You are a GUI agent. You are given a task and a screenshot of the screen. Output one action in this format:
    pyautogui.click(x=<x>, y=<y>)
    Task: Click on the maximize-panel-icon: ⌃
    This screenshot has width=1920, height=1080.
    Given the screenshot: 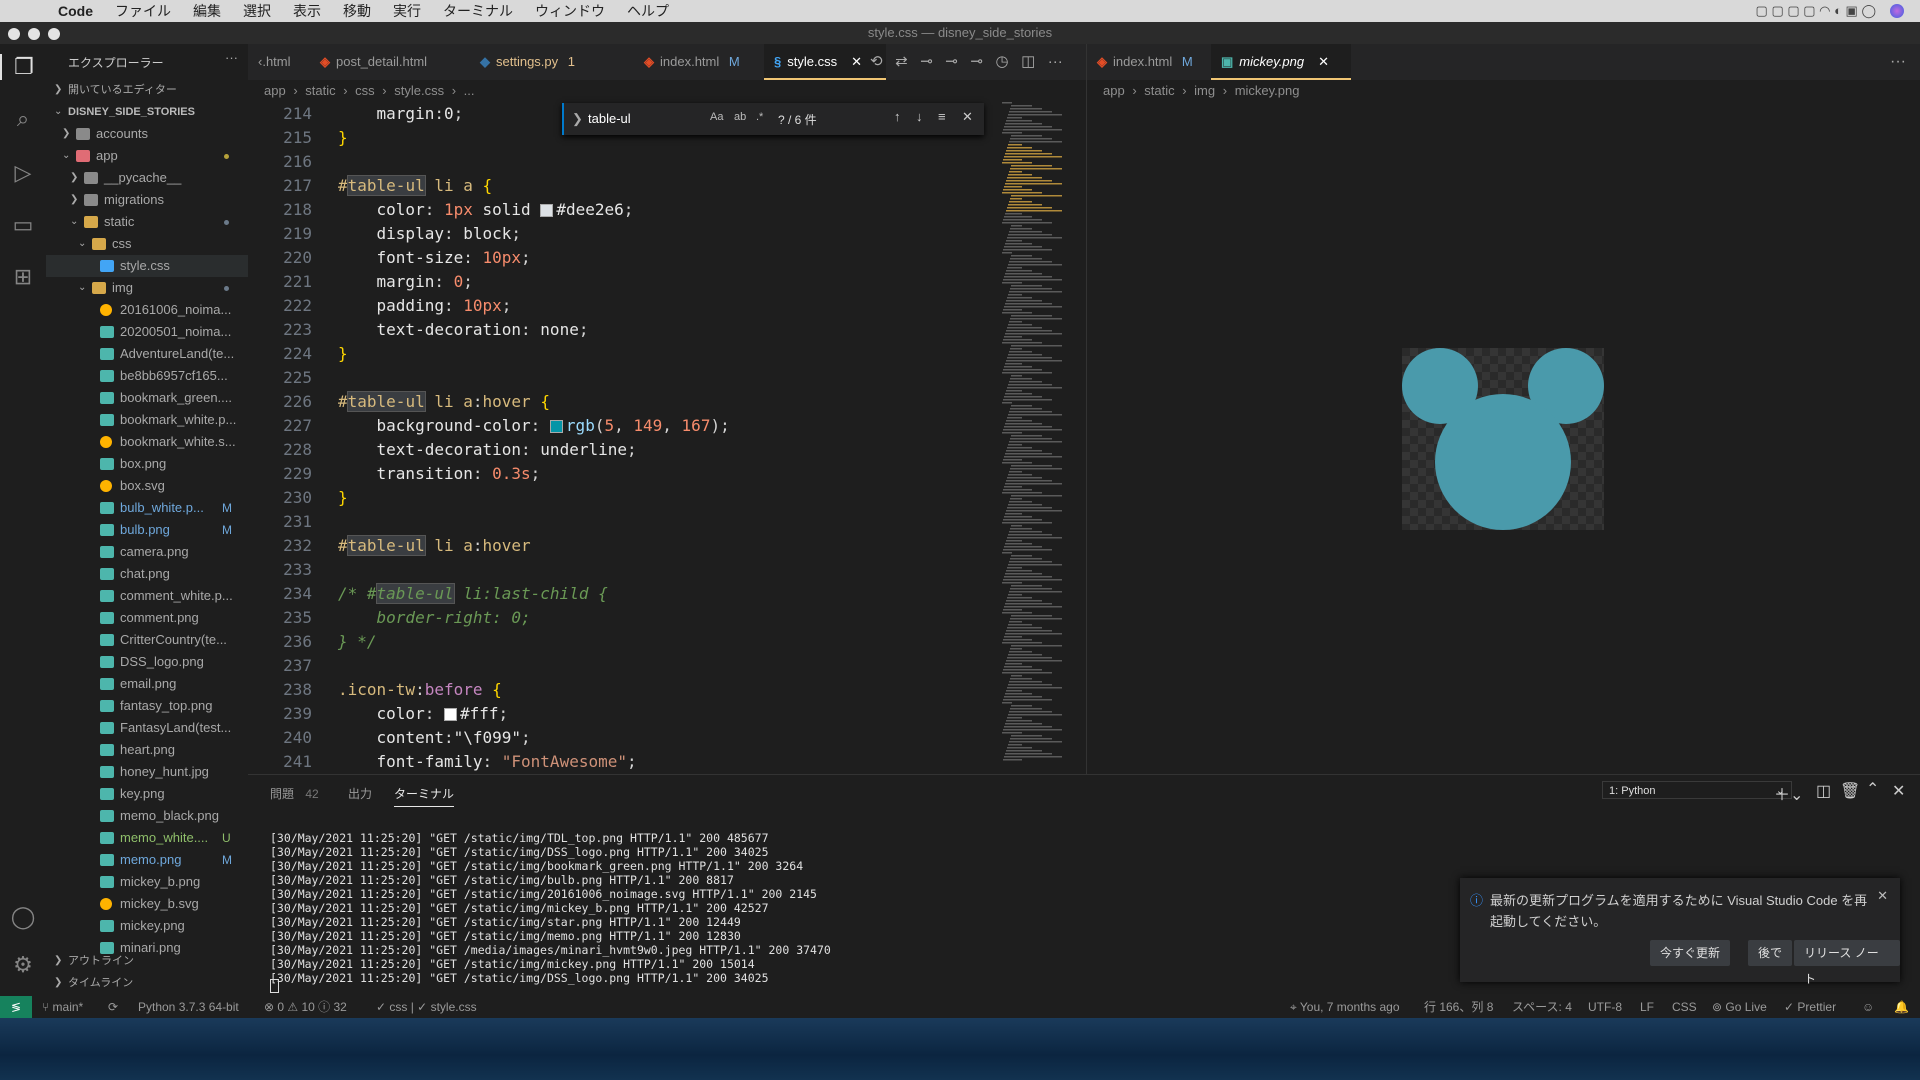 What is the action you would take?
    pyautogui.click(x=1872, y=789)
    